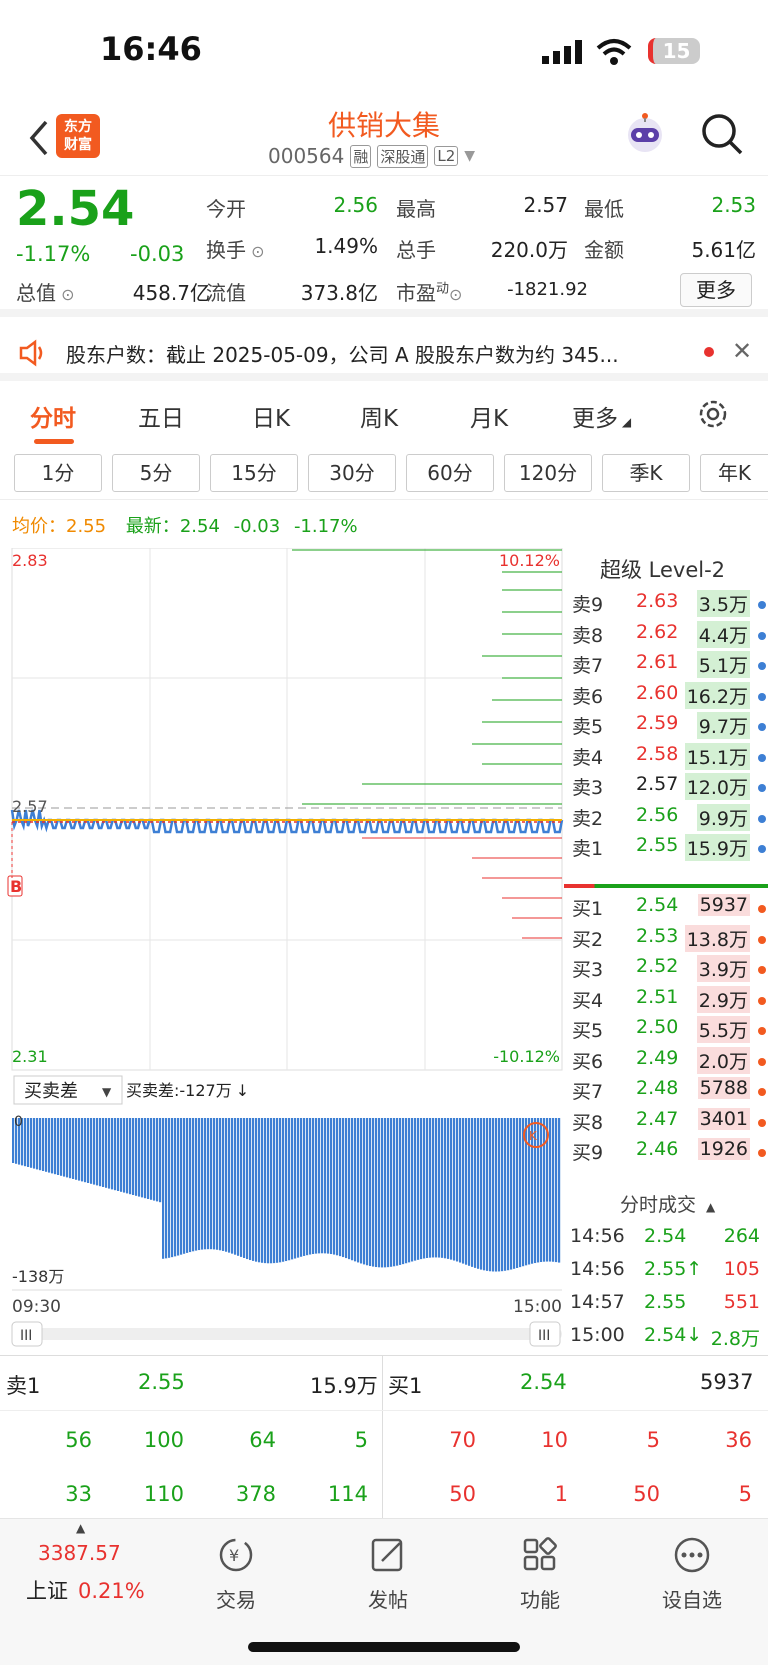  What do you see at coordinates (45, 291) in the screenshot?
I see `mktcap-label: 总值 ⊙` at bounding box center [45, 291].